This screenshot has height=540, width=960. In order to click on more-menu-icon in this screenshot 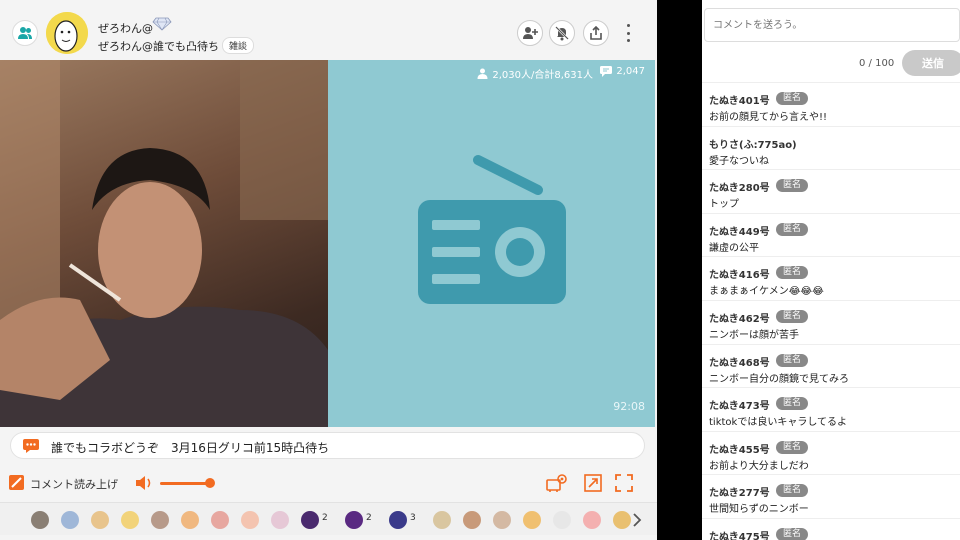, I will do `click(628, 33)`.